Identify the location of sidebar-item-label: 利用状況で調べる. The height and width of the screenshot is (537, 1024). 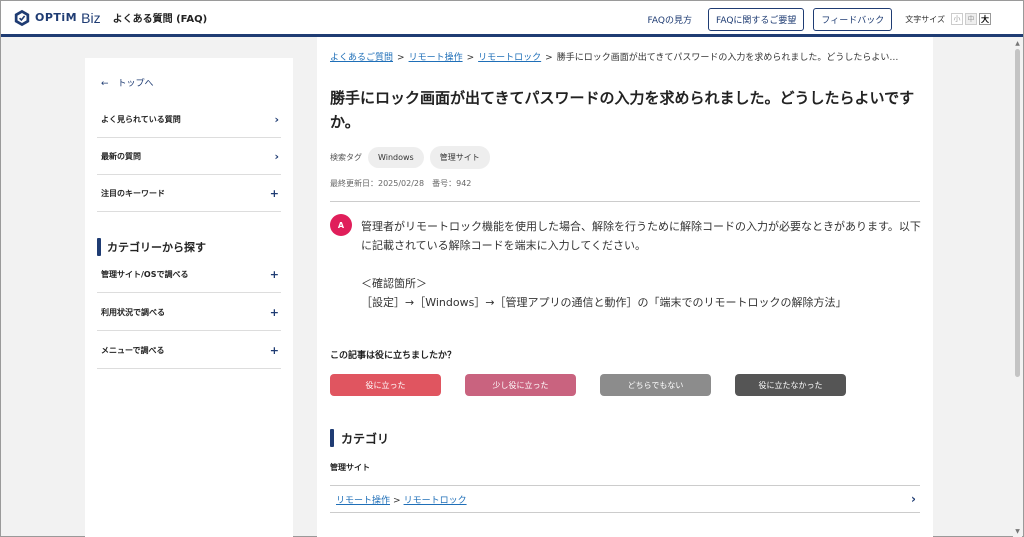
(133, 312).